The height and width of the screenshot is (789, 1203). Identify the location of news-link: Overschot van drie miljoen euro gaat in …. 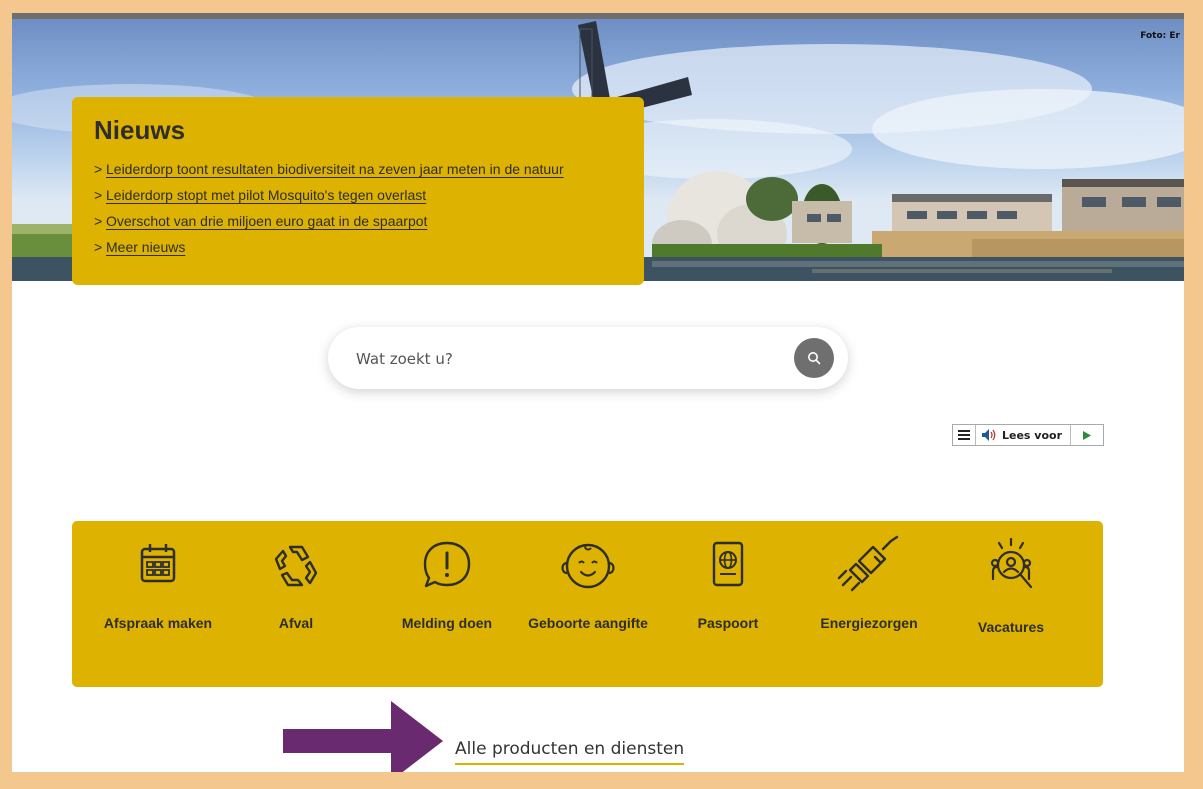
(266, 221).